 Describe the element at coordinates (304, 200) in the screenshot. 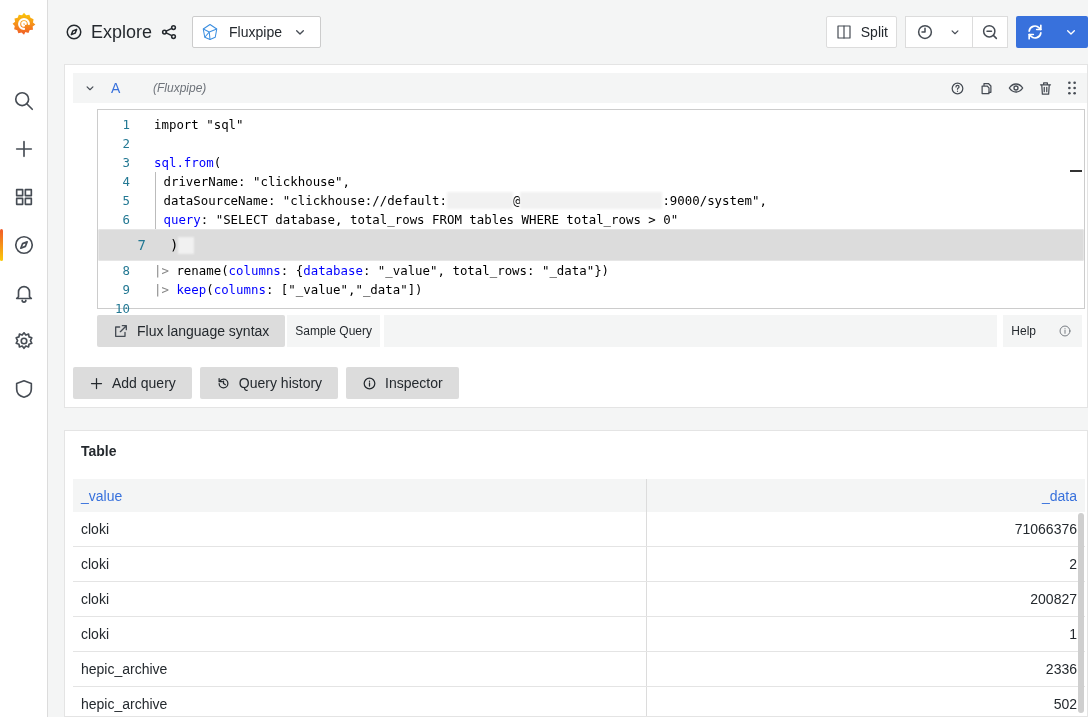

I see `code-text: dataSourceName: "clickhouse://default:` at that location.